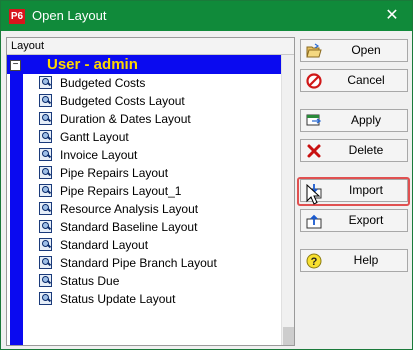 The image size is (413, 350). What do you see at coordinates (150, 64) in the screenshot?
I see `group-row-user-admin: − User - admin` at bounding box center [150, 64].